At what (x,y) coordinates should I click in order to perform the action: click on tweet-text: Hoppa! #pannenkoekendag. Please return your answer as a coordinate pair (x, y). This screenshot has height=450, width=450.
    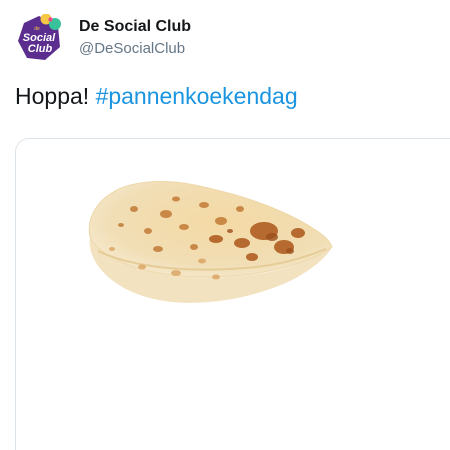
    Looking at the image, I should click on (156, 96).